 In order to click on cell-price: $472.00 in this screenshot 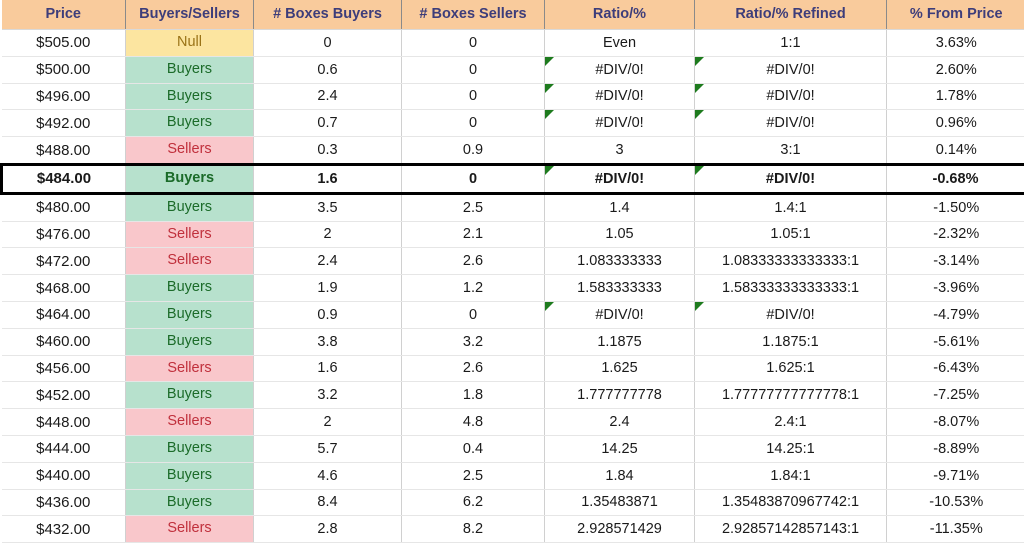, I will do `click(64, 261)`.